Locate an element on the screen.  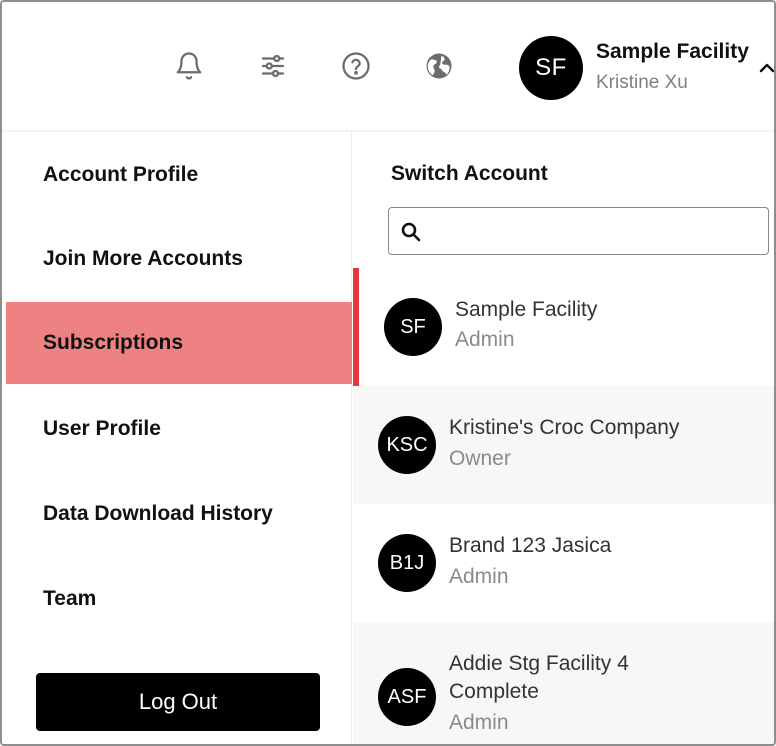
account-avatar: B1J is located at coordinates (407, 563).